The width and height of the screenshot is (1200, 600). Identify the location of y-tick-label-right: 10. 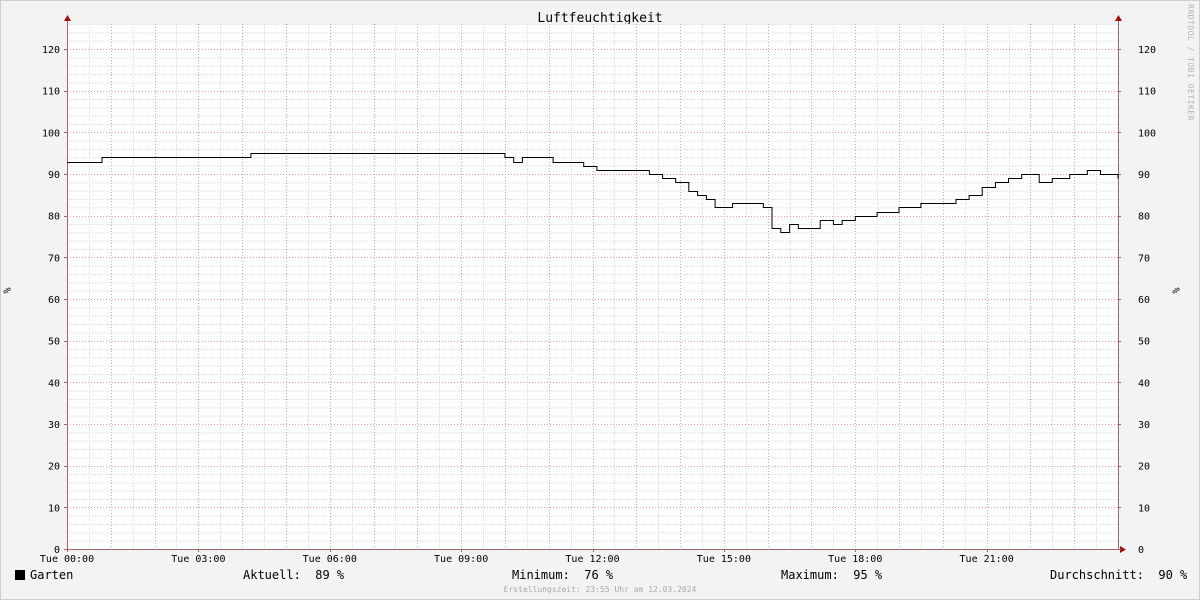
(1144, 508).